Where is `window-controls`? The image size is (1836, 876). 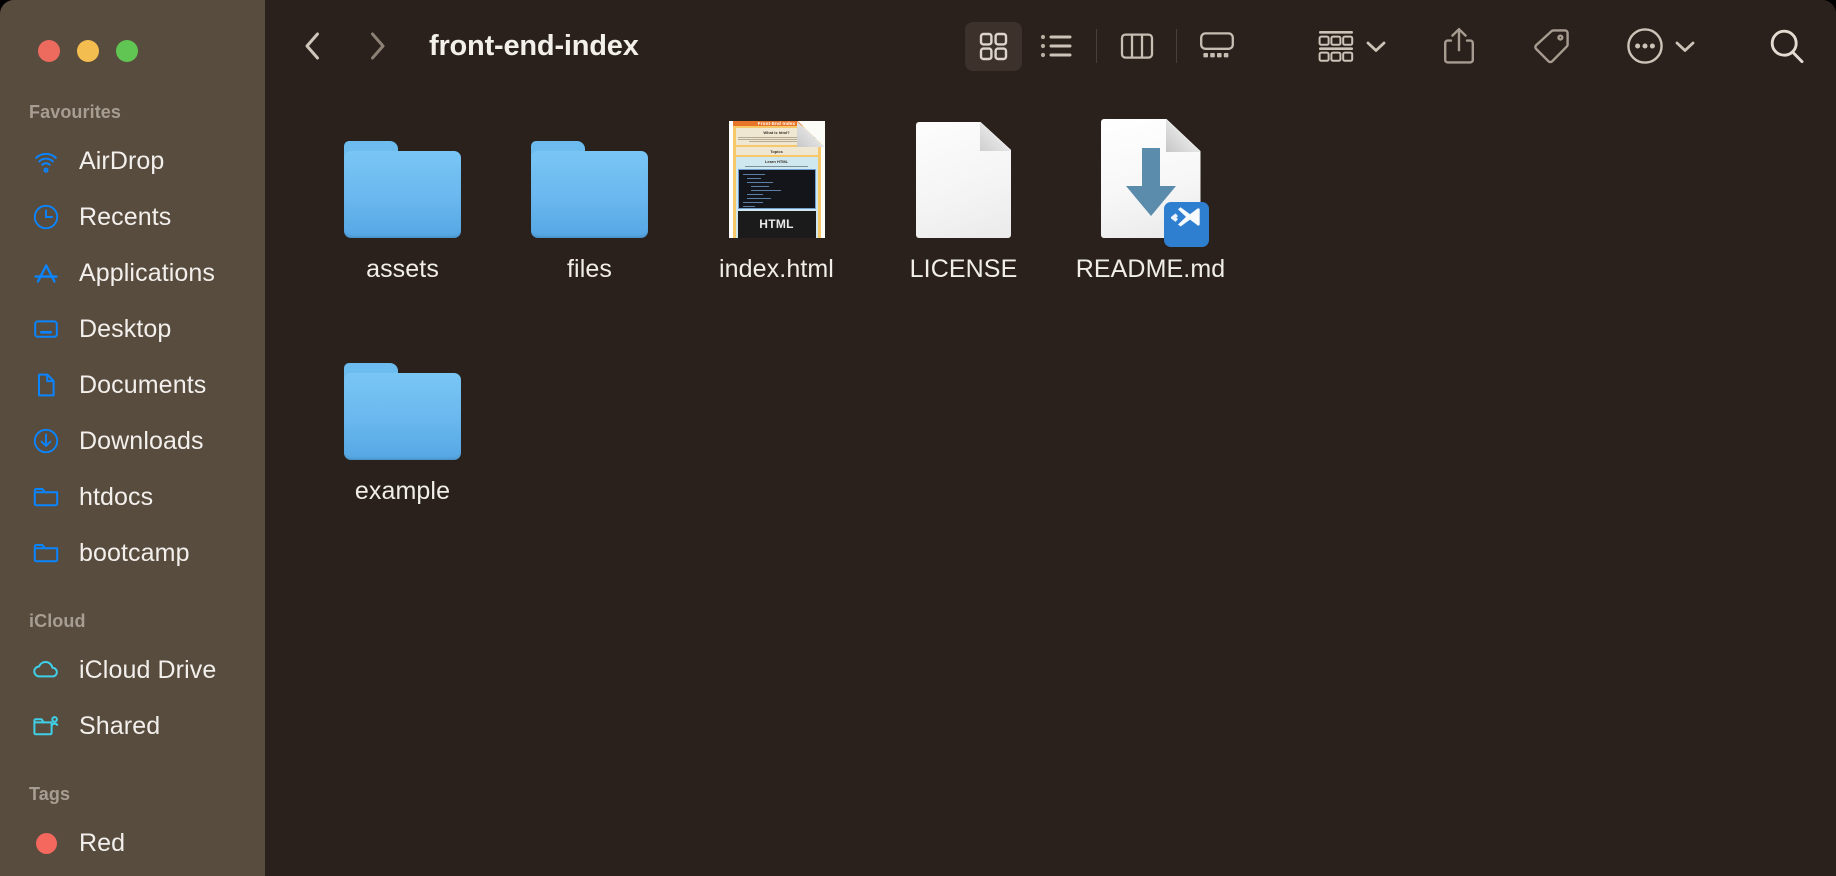
window-controls is located at coordinates (132, 39).